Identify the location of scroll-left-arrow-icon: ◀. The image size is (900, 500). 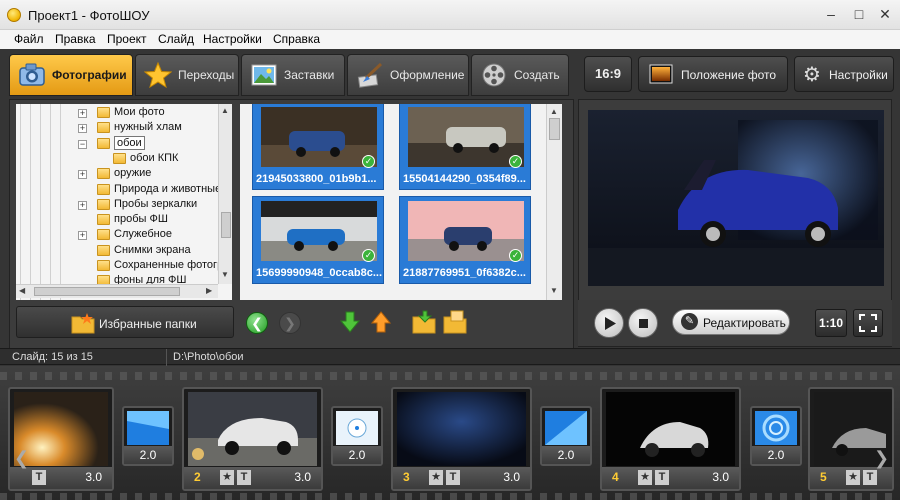
(22, 290).